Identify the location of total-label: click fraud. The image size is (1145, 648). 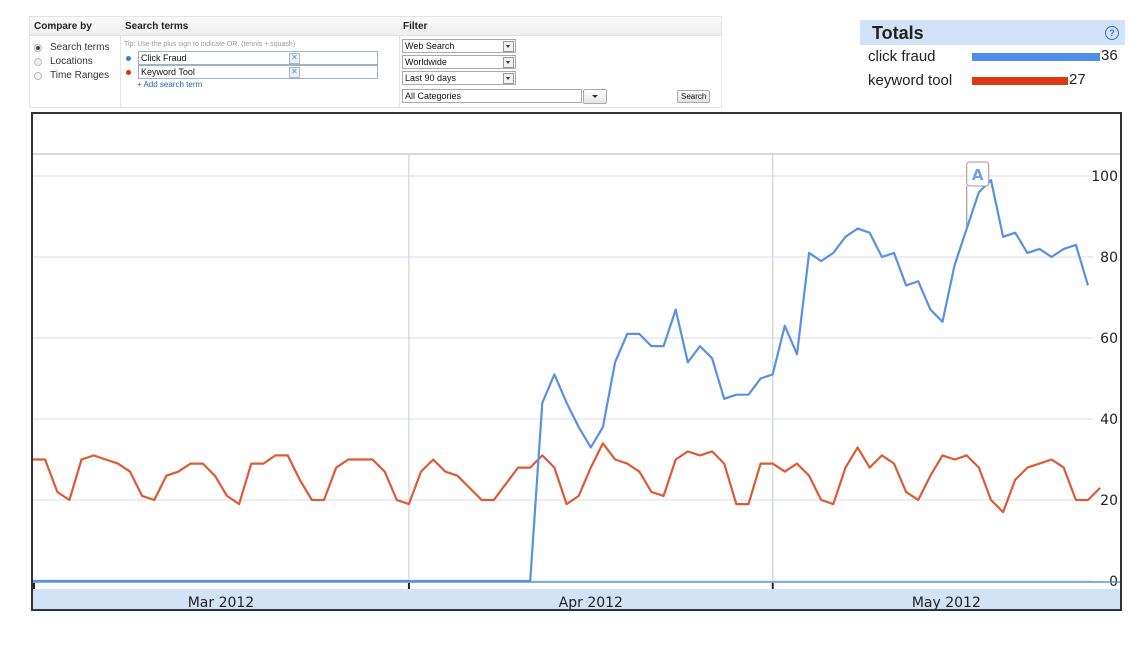
(902, 56).